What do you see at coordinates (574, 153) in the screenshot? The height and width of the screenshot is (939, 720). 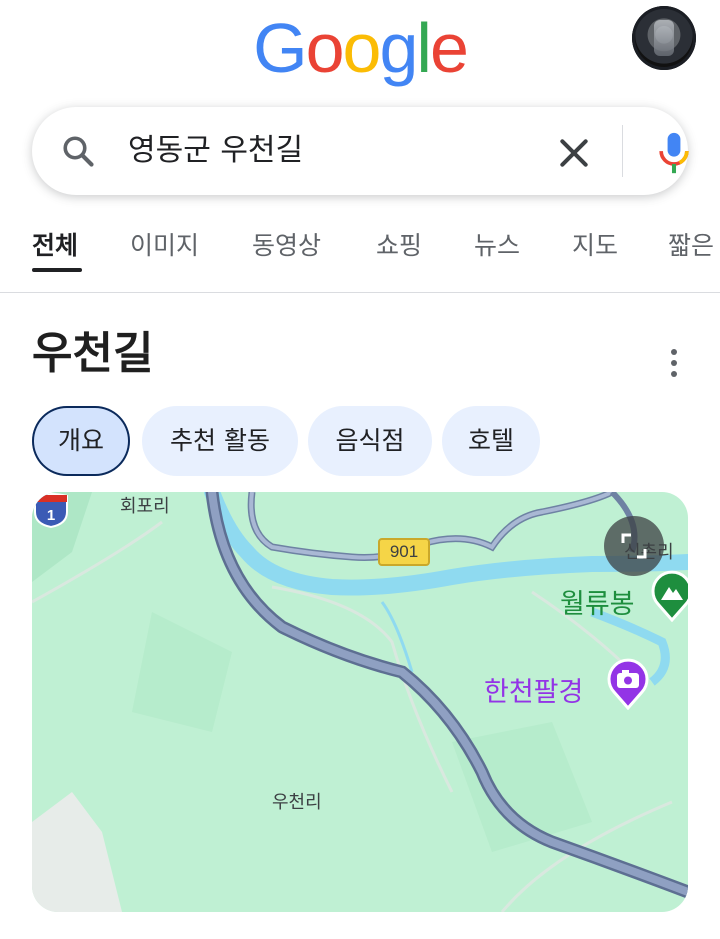 I see `close-icon` at bounding box center [574, 153].